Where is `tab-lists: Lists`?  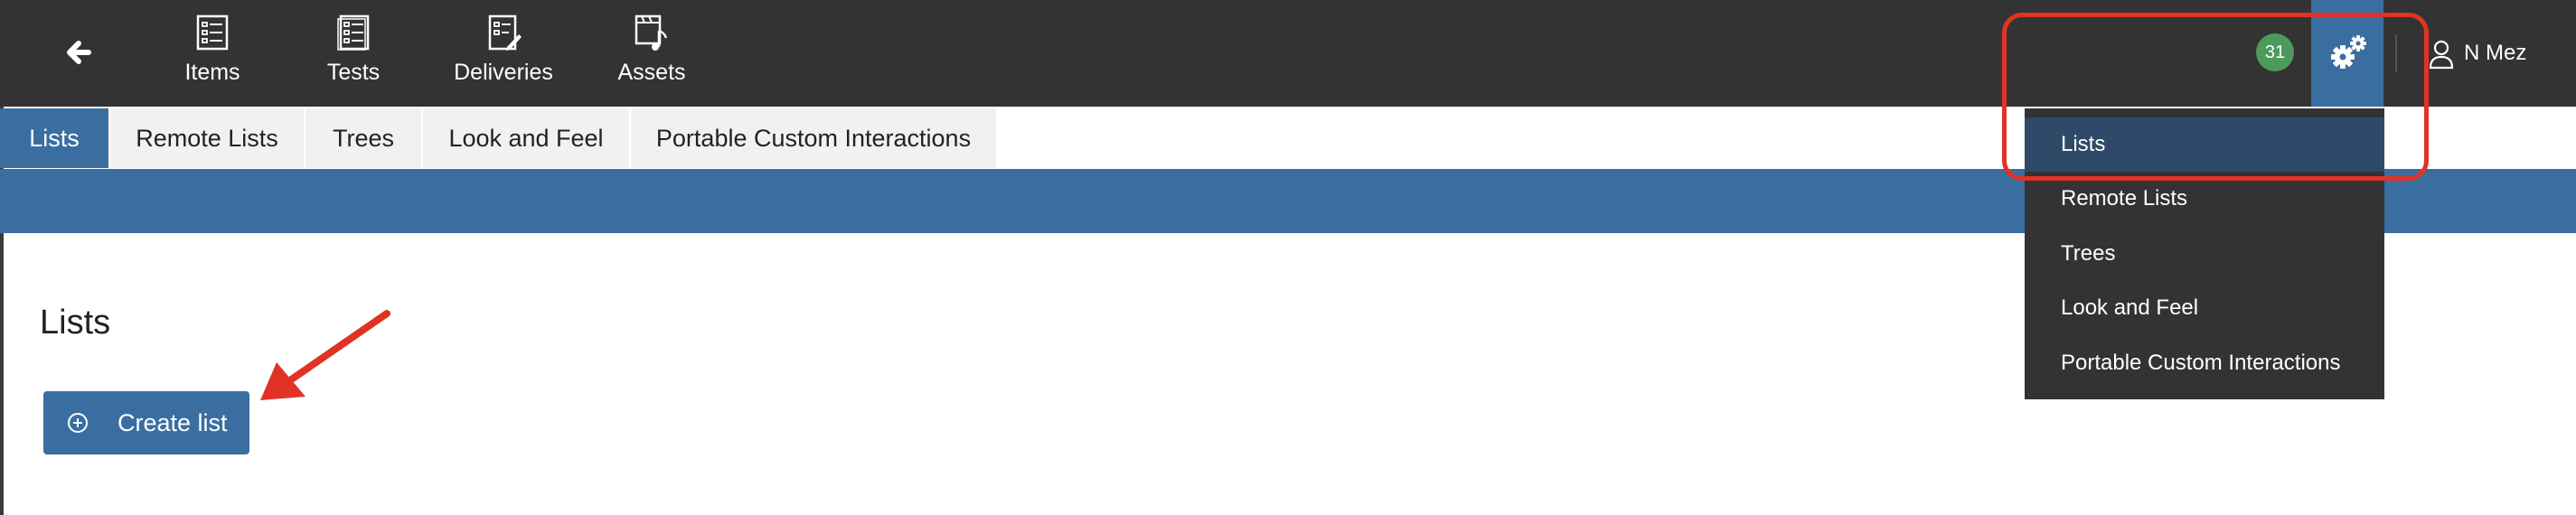 tab-lists: Lists is located at coordinates (54, 138).